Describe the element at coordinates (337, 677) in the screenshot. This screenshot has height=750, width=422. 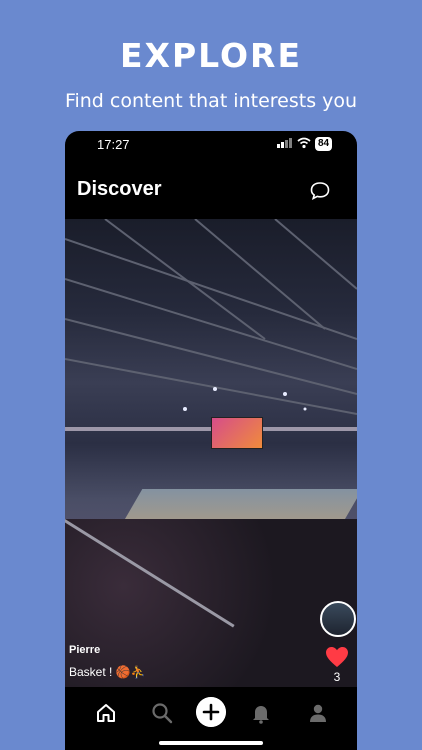
I see `like-count: 3` at that location.